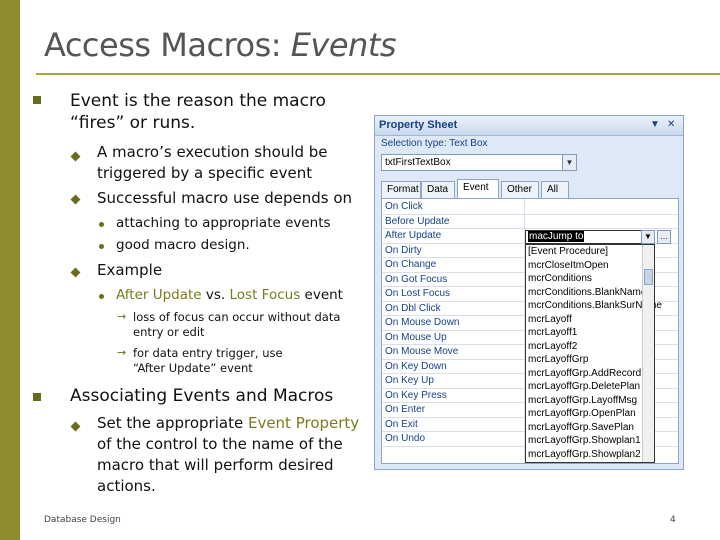 Image resolution: width=720 pixels, height=540 pixels. What do you see at coordinates (343, 45) in the screenshot?
I see `title-emphasis: Events` at bounding box center [343, 45].